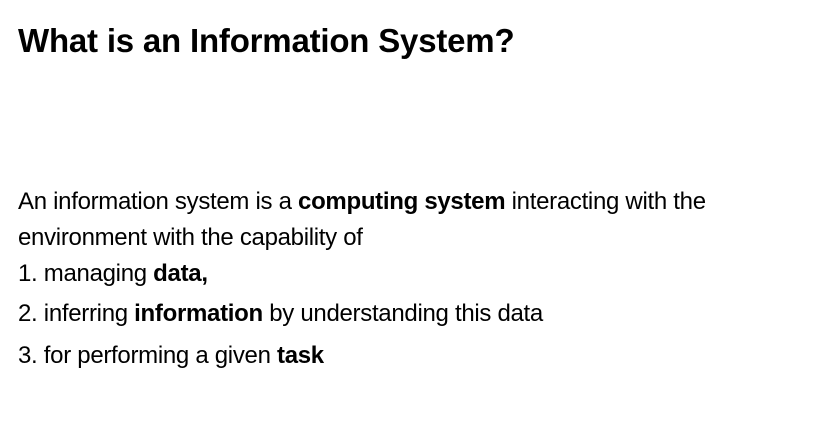  Describe the element at coordinates (418, 274) in the screenshot. I see `list-item-1: 1. managing data,` at that location.